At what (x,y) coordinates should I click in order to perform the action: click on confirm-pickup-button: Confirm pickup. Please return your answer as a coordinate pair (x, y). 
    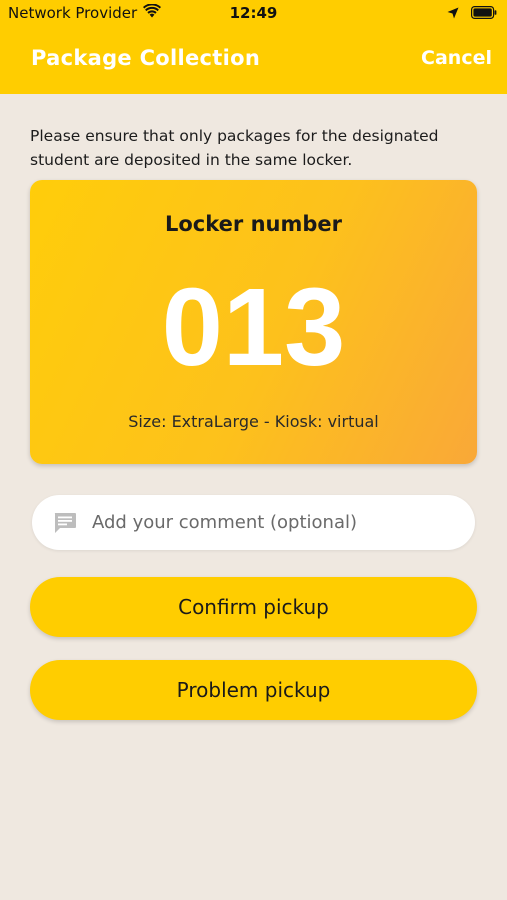
    Looking at the image, I should click on (253, 607).